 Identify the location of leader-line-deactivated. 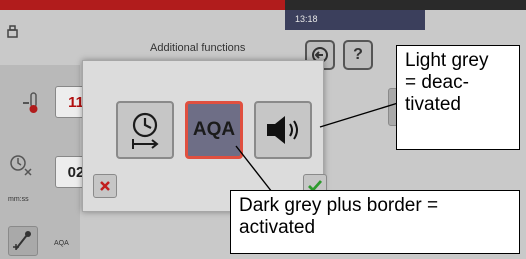
(359, 115).